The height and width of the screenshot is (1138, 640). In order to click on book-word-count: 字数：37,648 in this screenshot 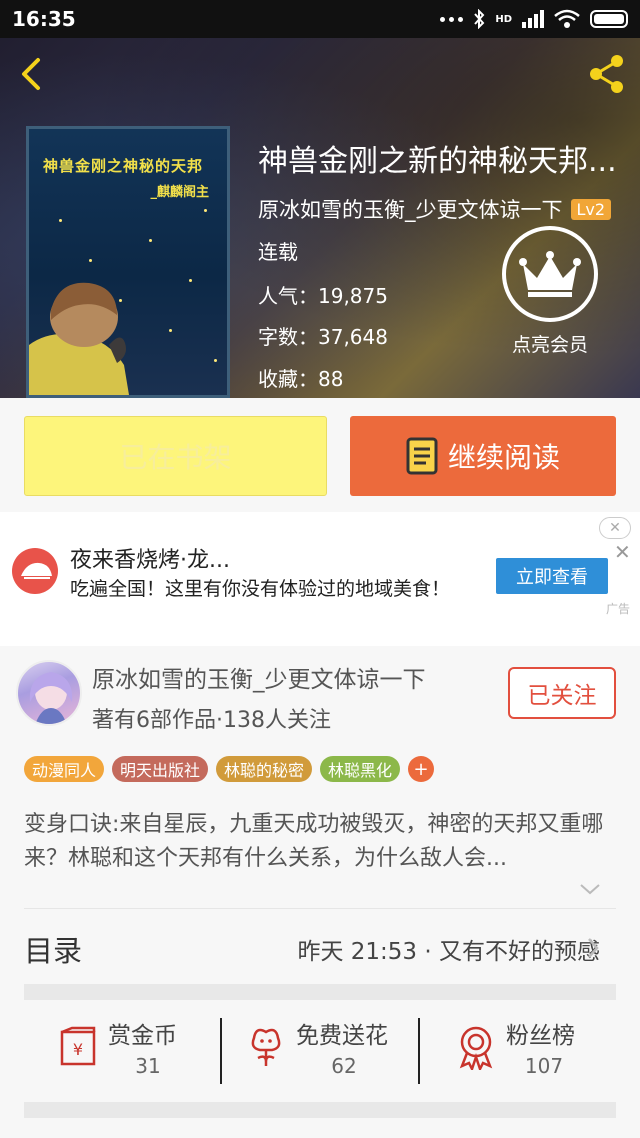, I will do `click(323, 337)`.